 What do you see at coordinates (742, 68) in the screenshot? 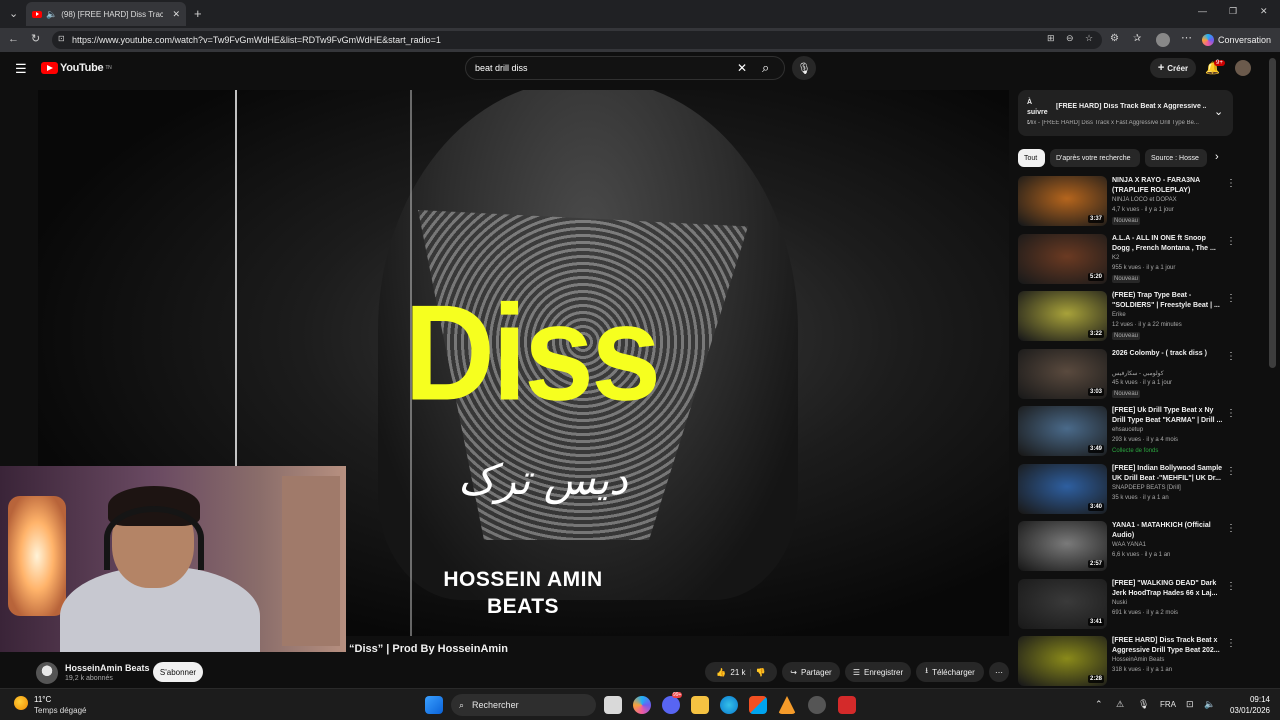
I see `clear-search-icon: ✕` at bounding box center [742, 68].